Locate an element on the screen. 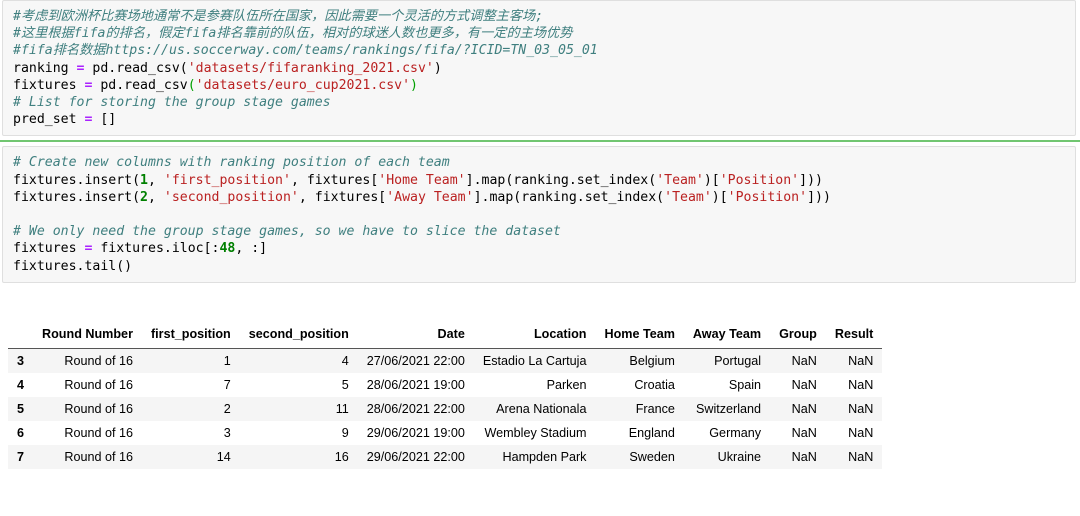  code-token: 'Team' is located at coordinates (680, 180).